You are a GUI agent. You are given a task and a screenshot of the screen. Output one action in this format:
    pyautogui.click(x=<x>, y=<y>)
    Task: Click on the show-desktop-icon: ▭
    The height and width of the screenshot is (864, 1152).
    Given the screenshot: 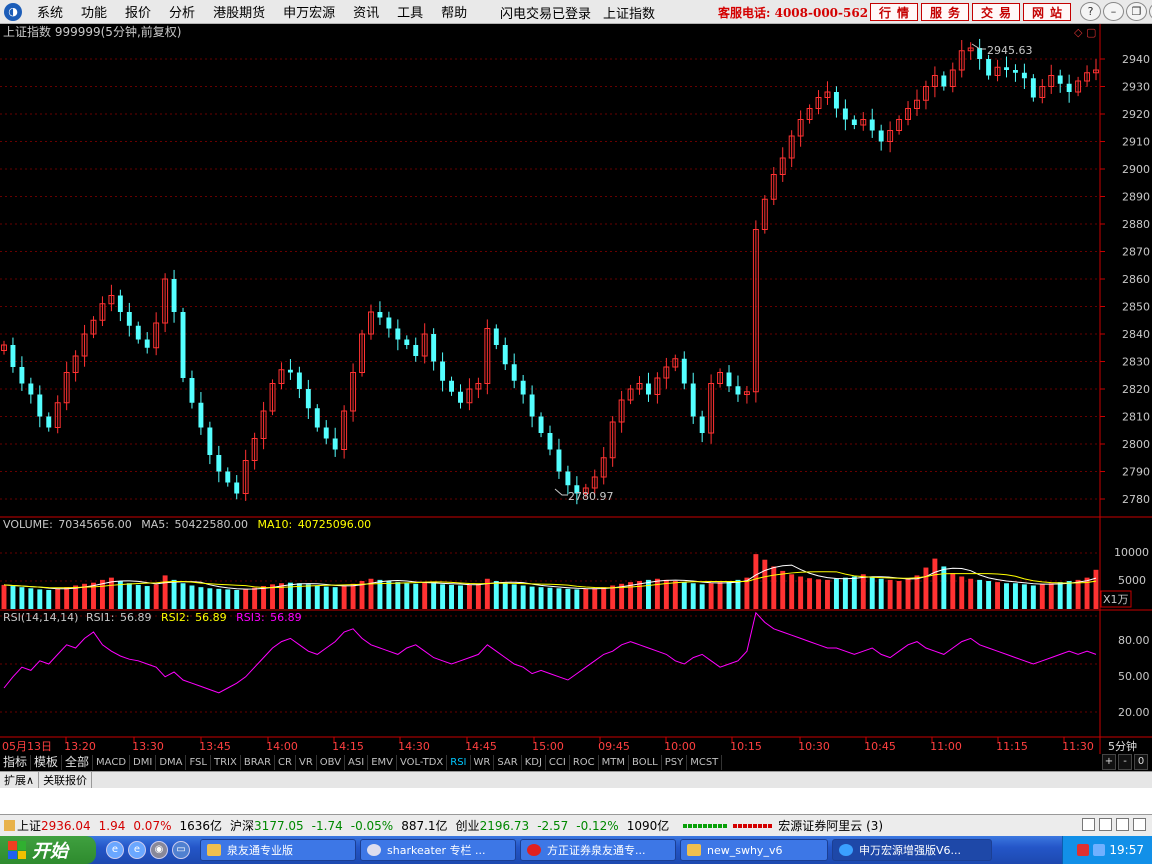 What is the action you would take?
    pyautogui.click(x=181, y=850)
    